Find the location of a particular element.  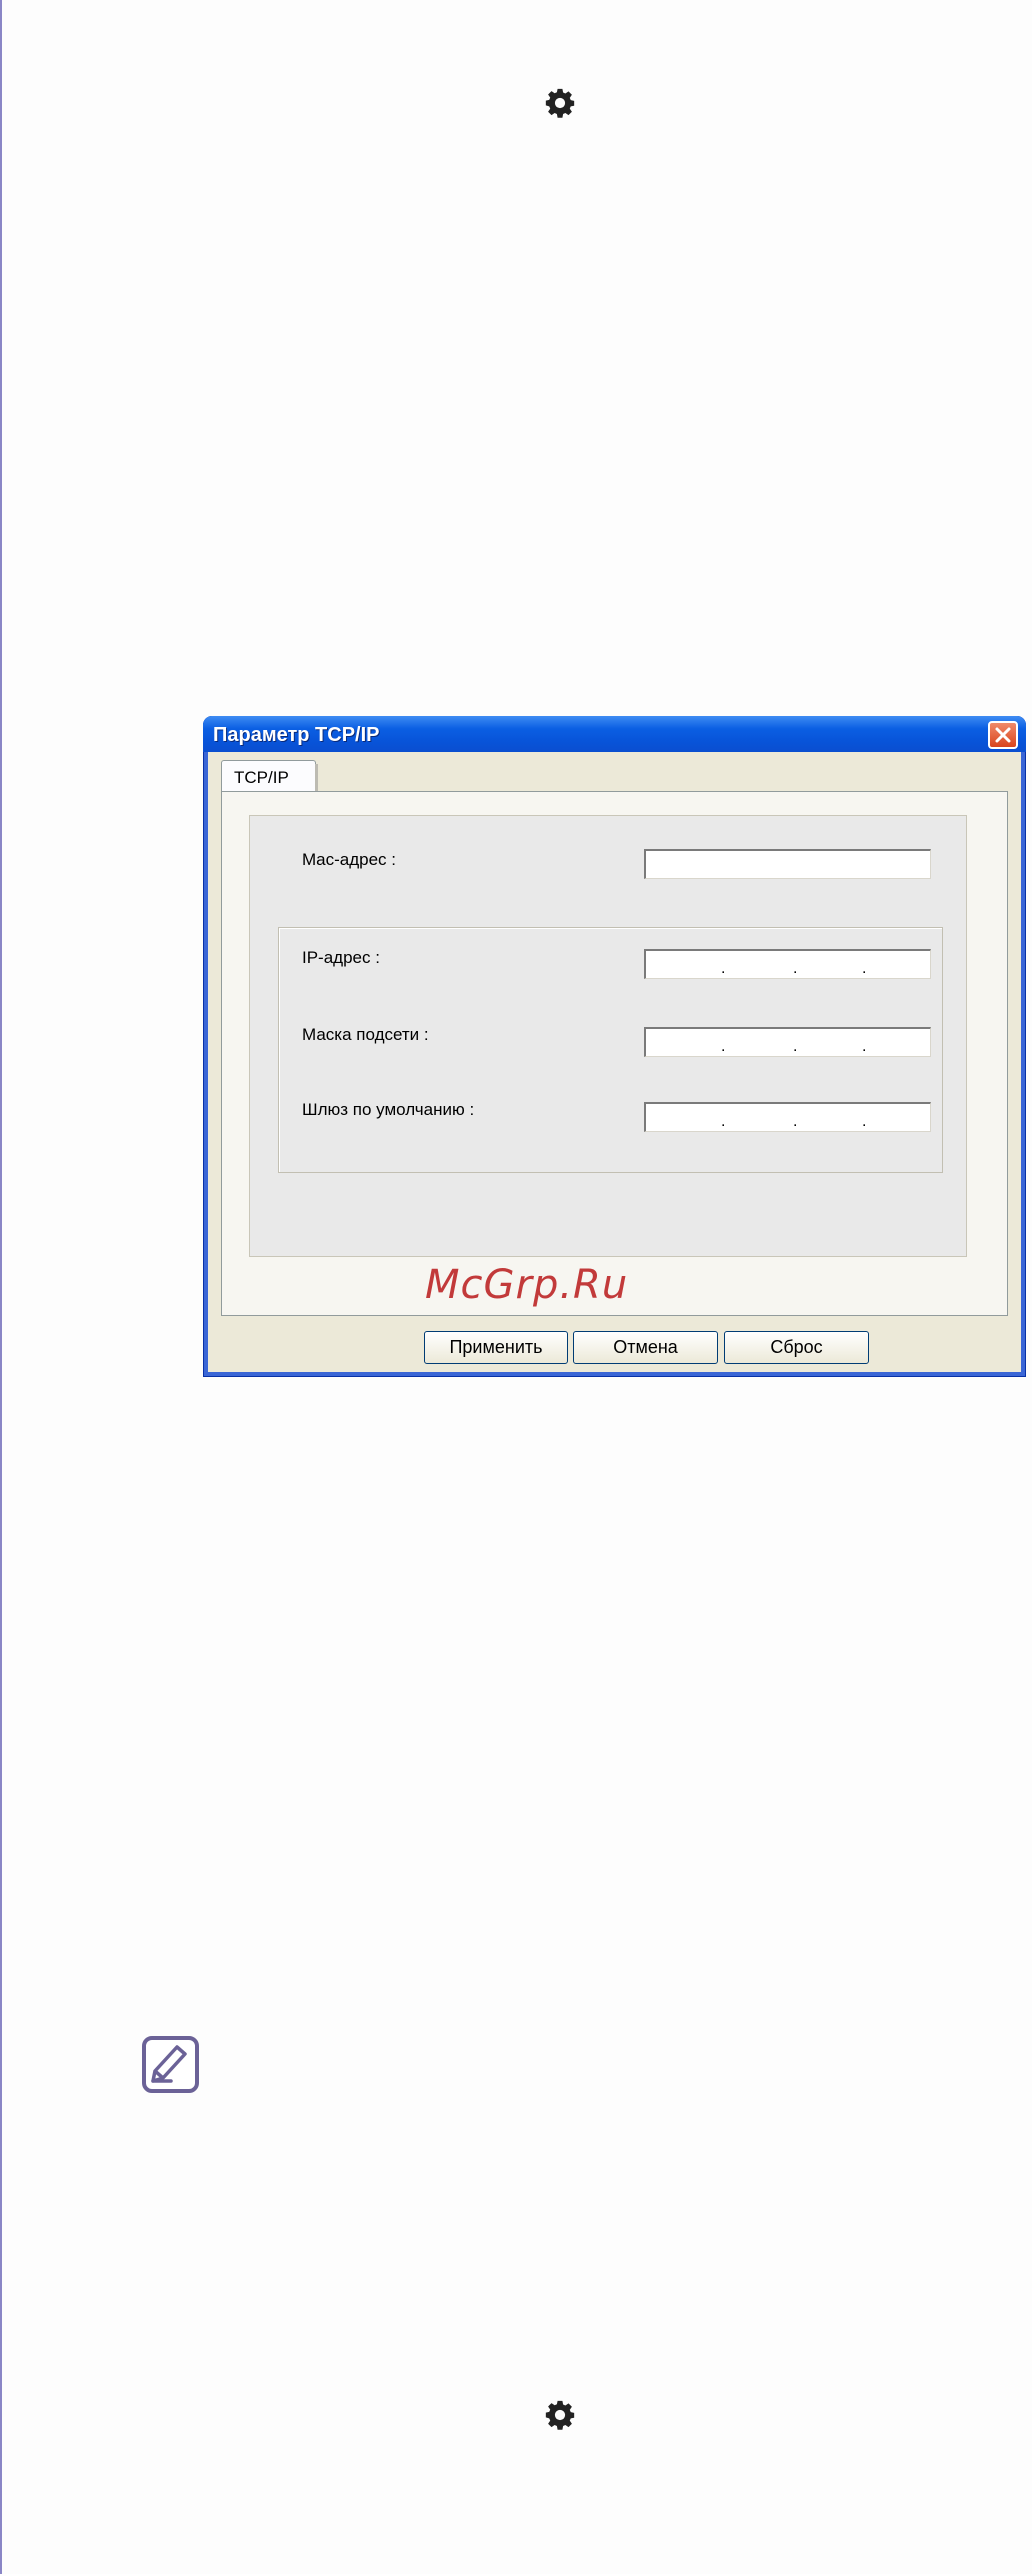

ip-address-field: . . . is located at coordinates (787, 964).